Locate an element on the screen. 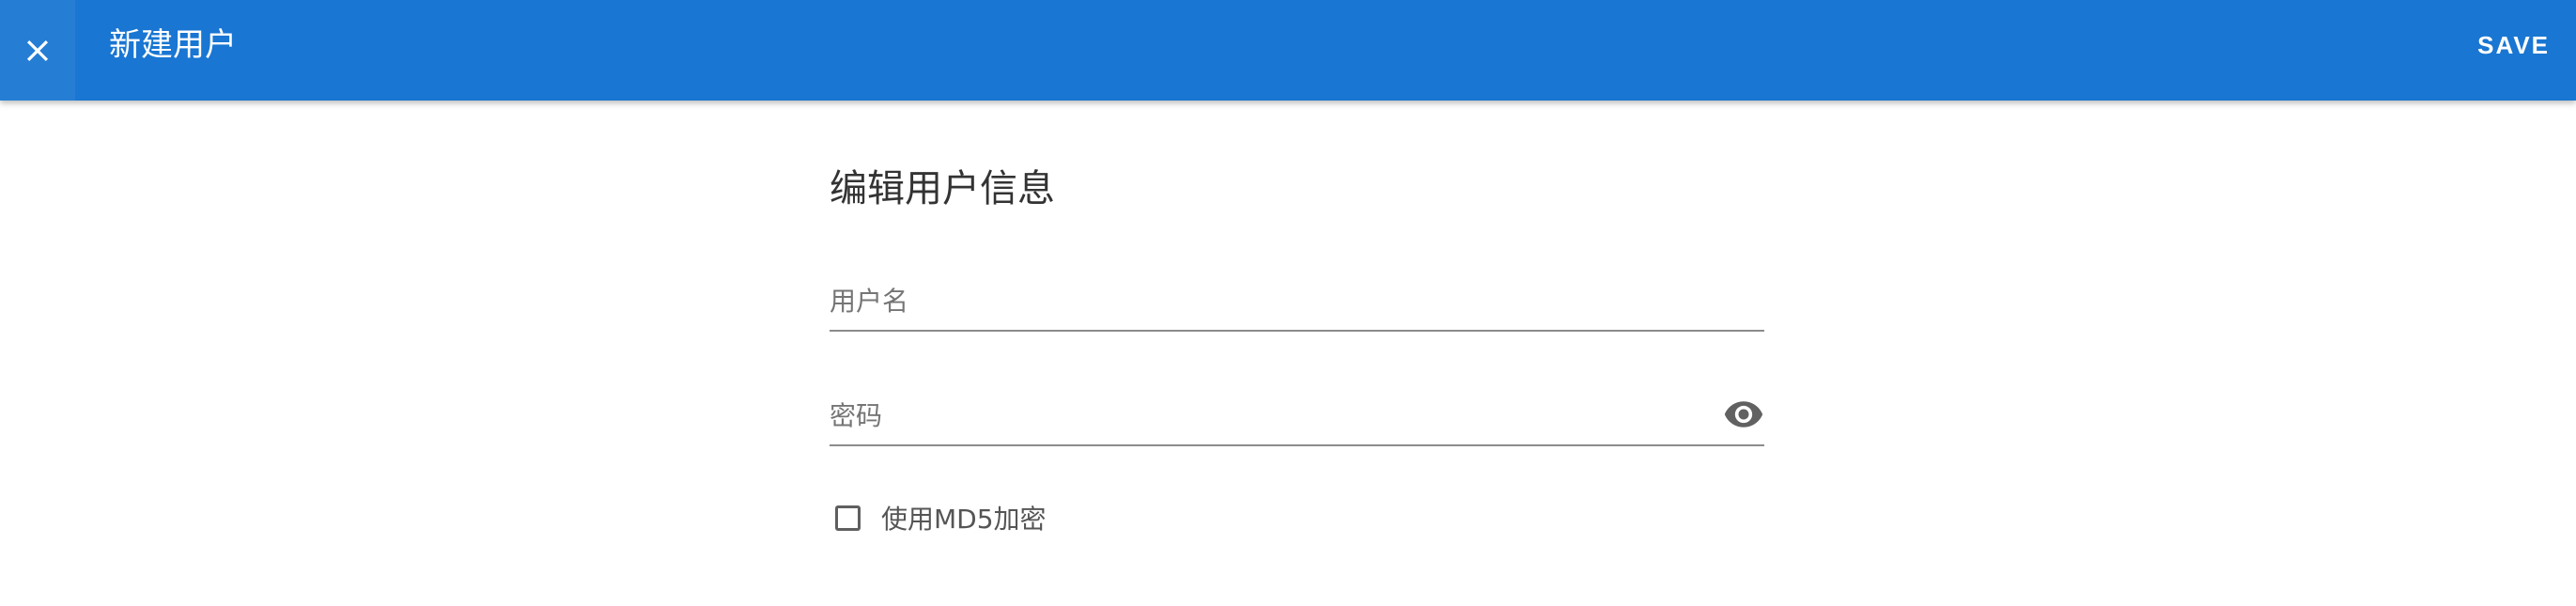 Image resolution: width=2576 pixels, height=606 pixels. close-icon is located at coordinates (37, 50).